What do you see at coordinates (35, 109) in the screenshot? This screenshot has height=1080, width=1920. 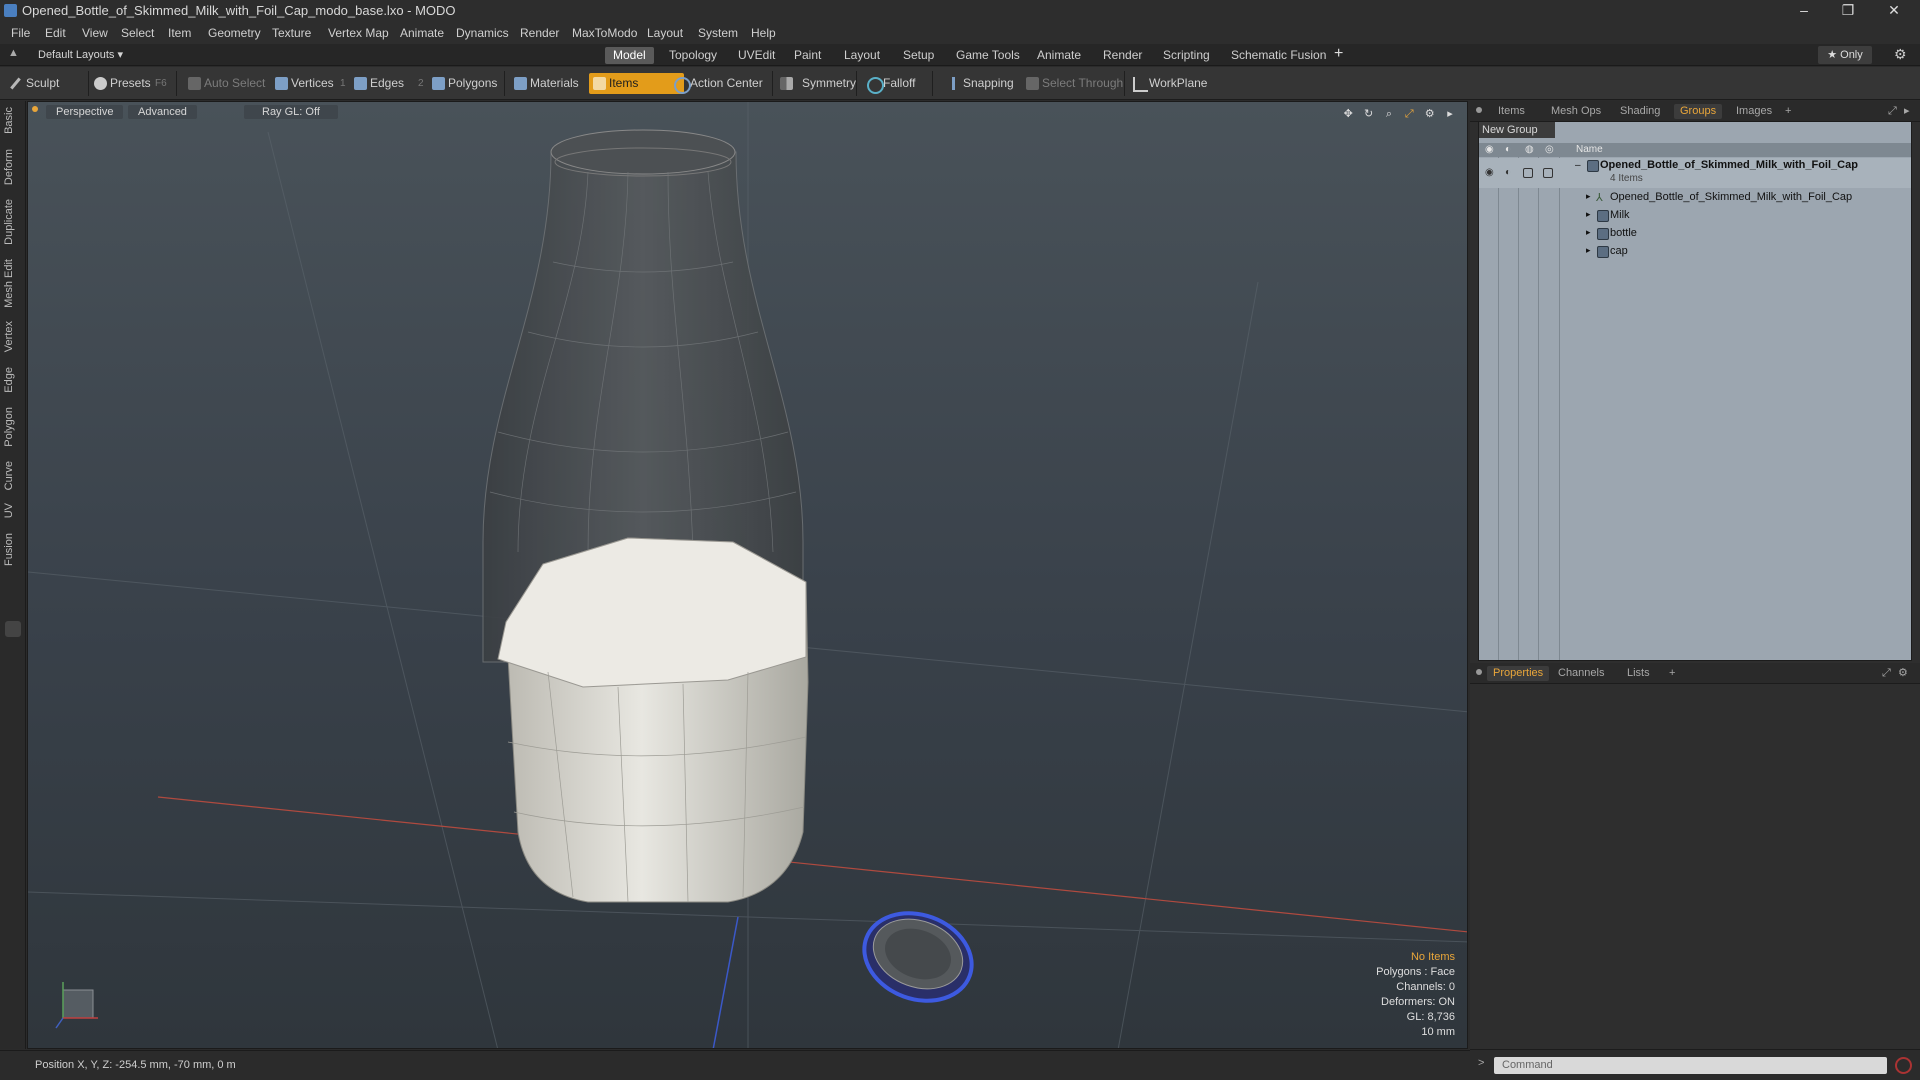 I see `viewport-menu-dot-icon` at bounding box center [35, 109].